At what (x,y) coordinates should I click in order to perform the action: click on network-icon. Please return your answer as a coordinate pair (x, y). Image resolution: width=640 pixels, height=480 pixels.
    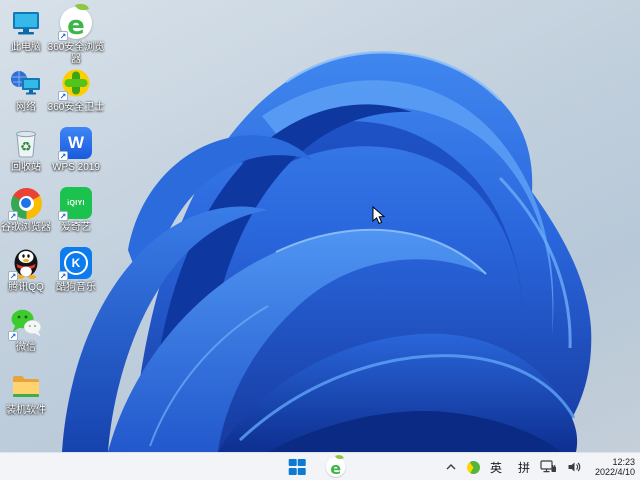
    Looking at the image, I should click on (26, 83).